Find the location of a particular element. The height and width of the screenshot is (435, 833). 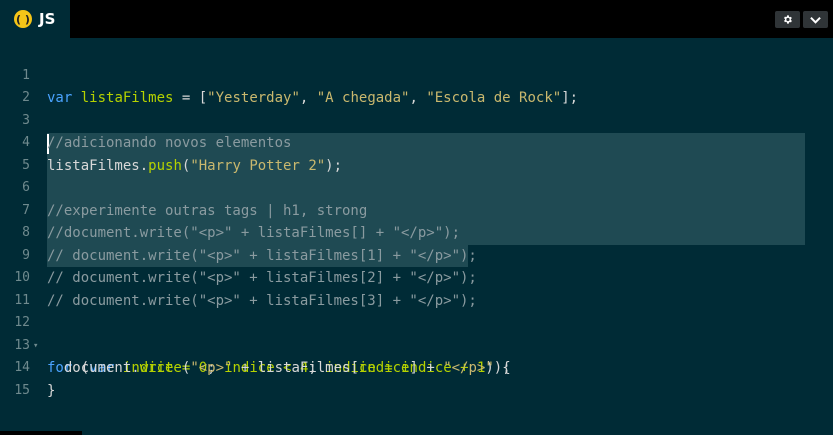

tab-js: ( ) JS is located at coordinates (35, 19).